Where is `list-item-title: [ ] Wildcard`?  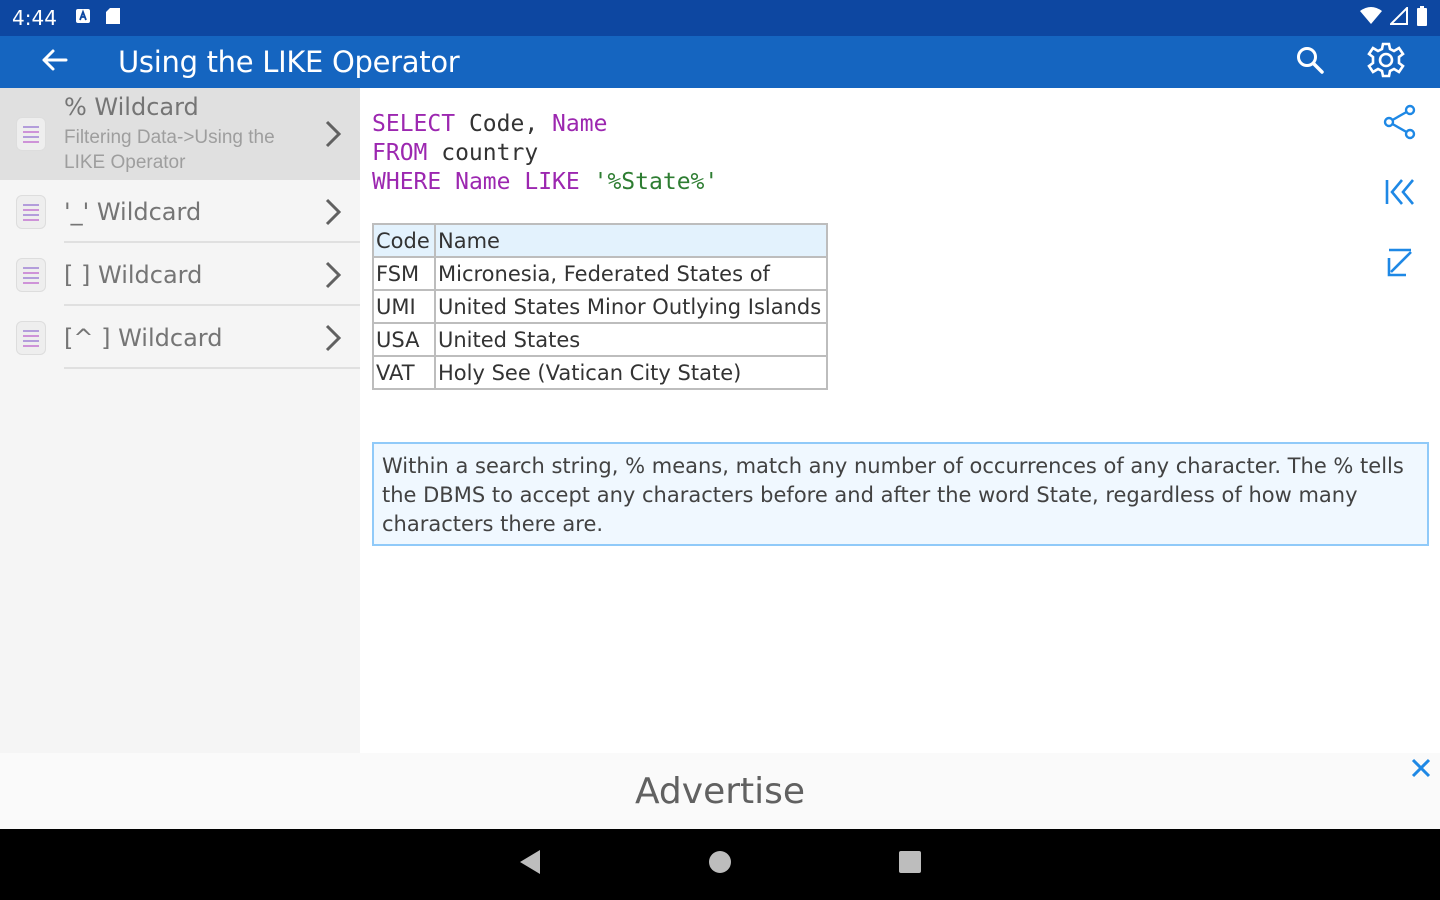 list-item-title: [ ] Wildcard is located at coordinates (133, 274).